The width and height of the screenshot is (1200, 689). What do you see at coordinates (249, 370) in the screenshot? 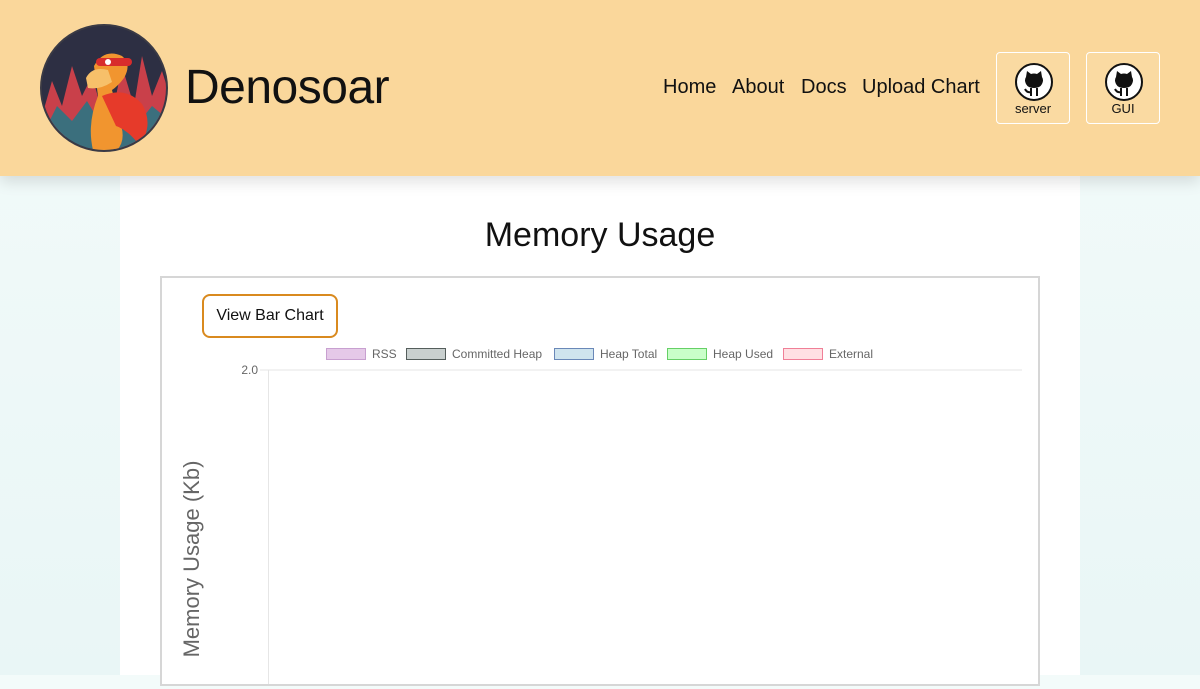
I see `y-tick-label: 2.0` at bounding box center [249, 370].